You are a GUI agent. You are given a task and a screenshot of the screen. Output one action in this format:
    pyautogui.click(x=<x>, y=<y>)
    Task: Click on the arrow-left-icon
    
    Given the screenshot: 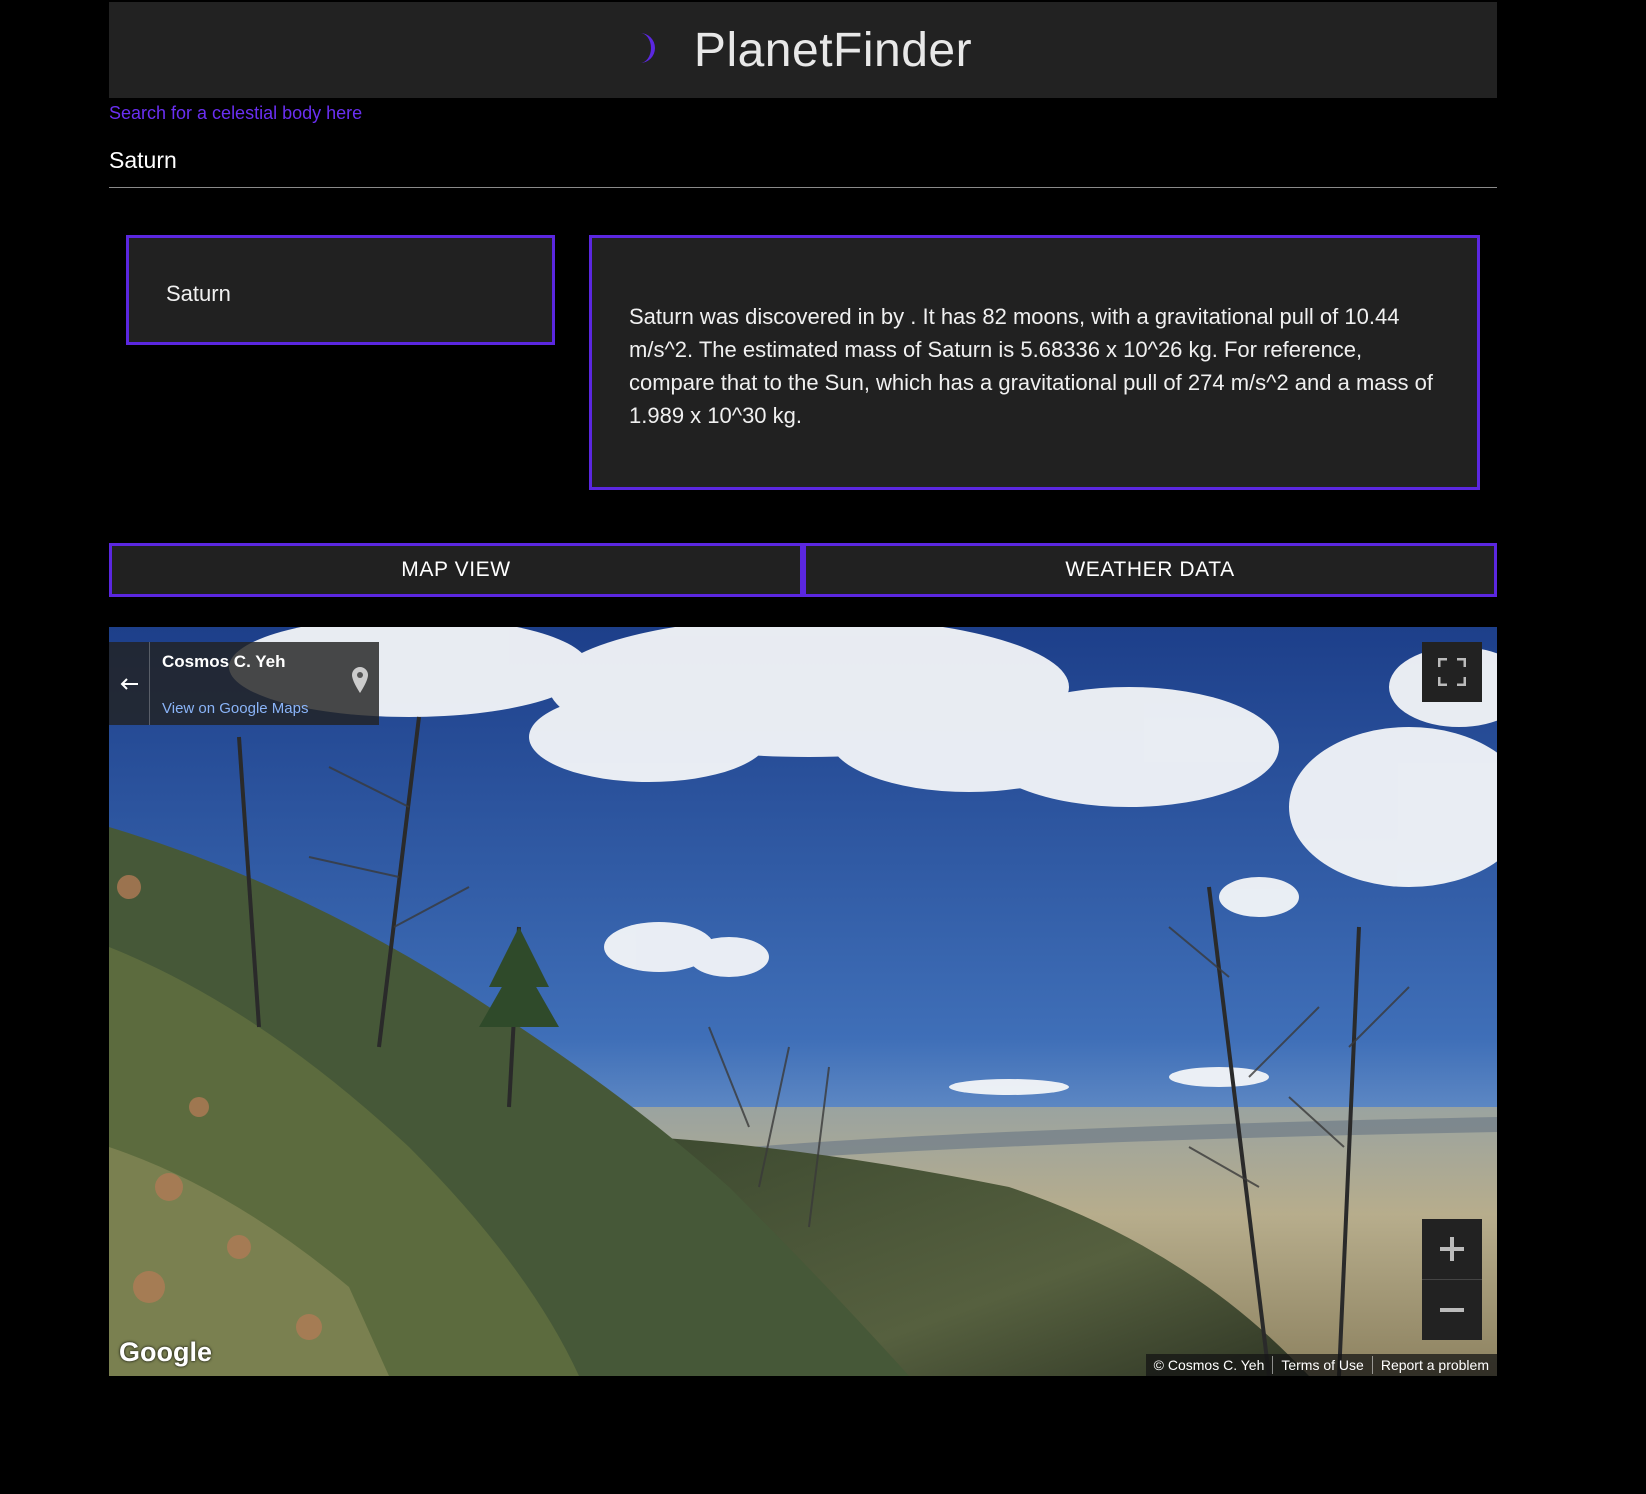 What is the action you would take?
    pyautogui.click(x=129, y=683)
    